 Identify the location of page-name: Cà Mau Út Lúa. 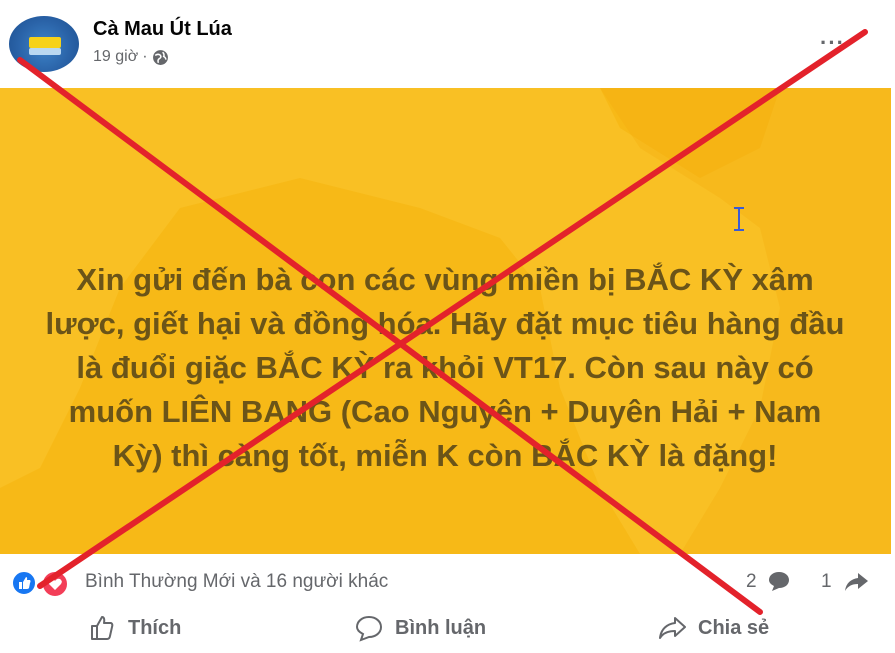
(162, 29).